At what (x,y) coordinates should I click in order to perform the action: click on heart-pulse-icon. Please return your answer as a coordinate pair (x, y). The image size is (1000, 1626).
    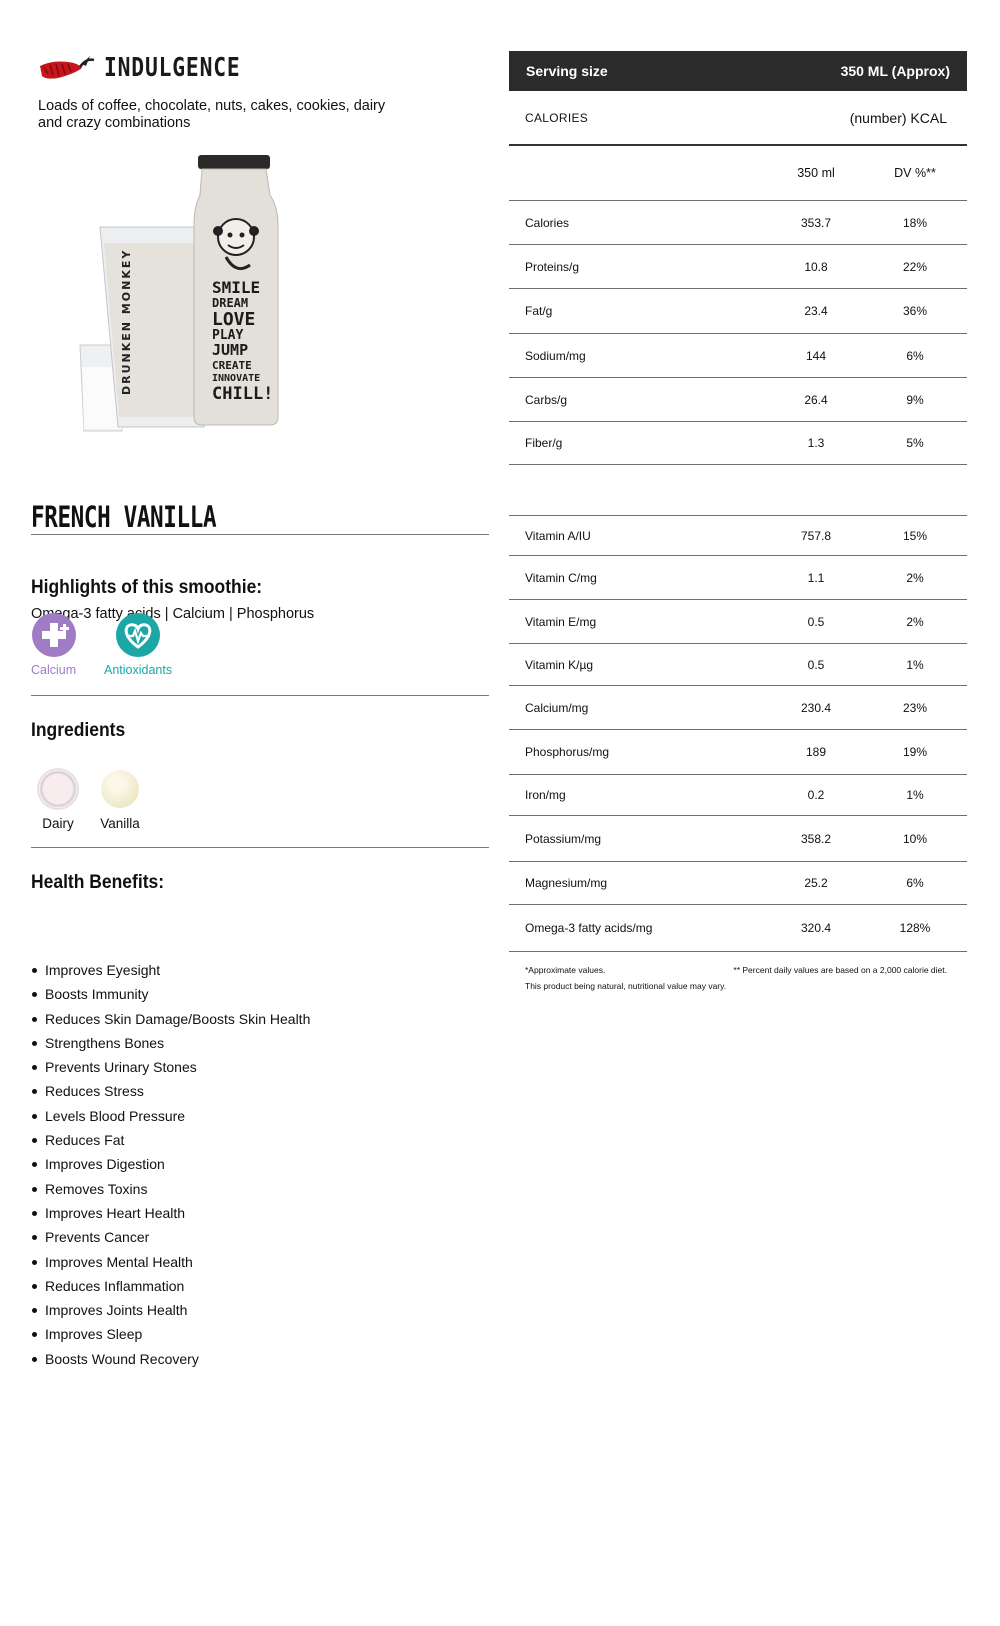
    Looking at the image, I should click on (138, 635).